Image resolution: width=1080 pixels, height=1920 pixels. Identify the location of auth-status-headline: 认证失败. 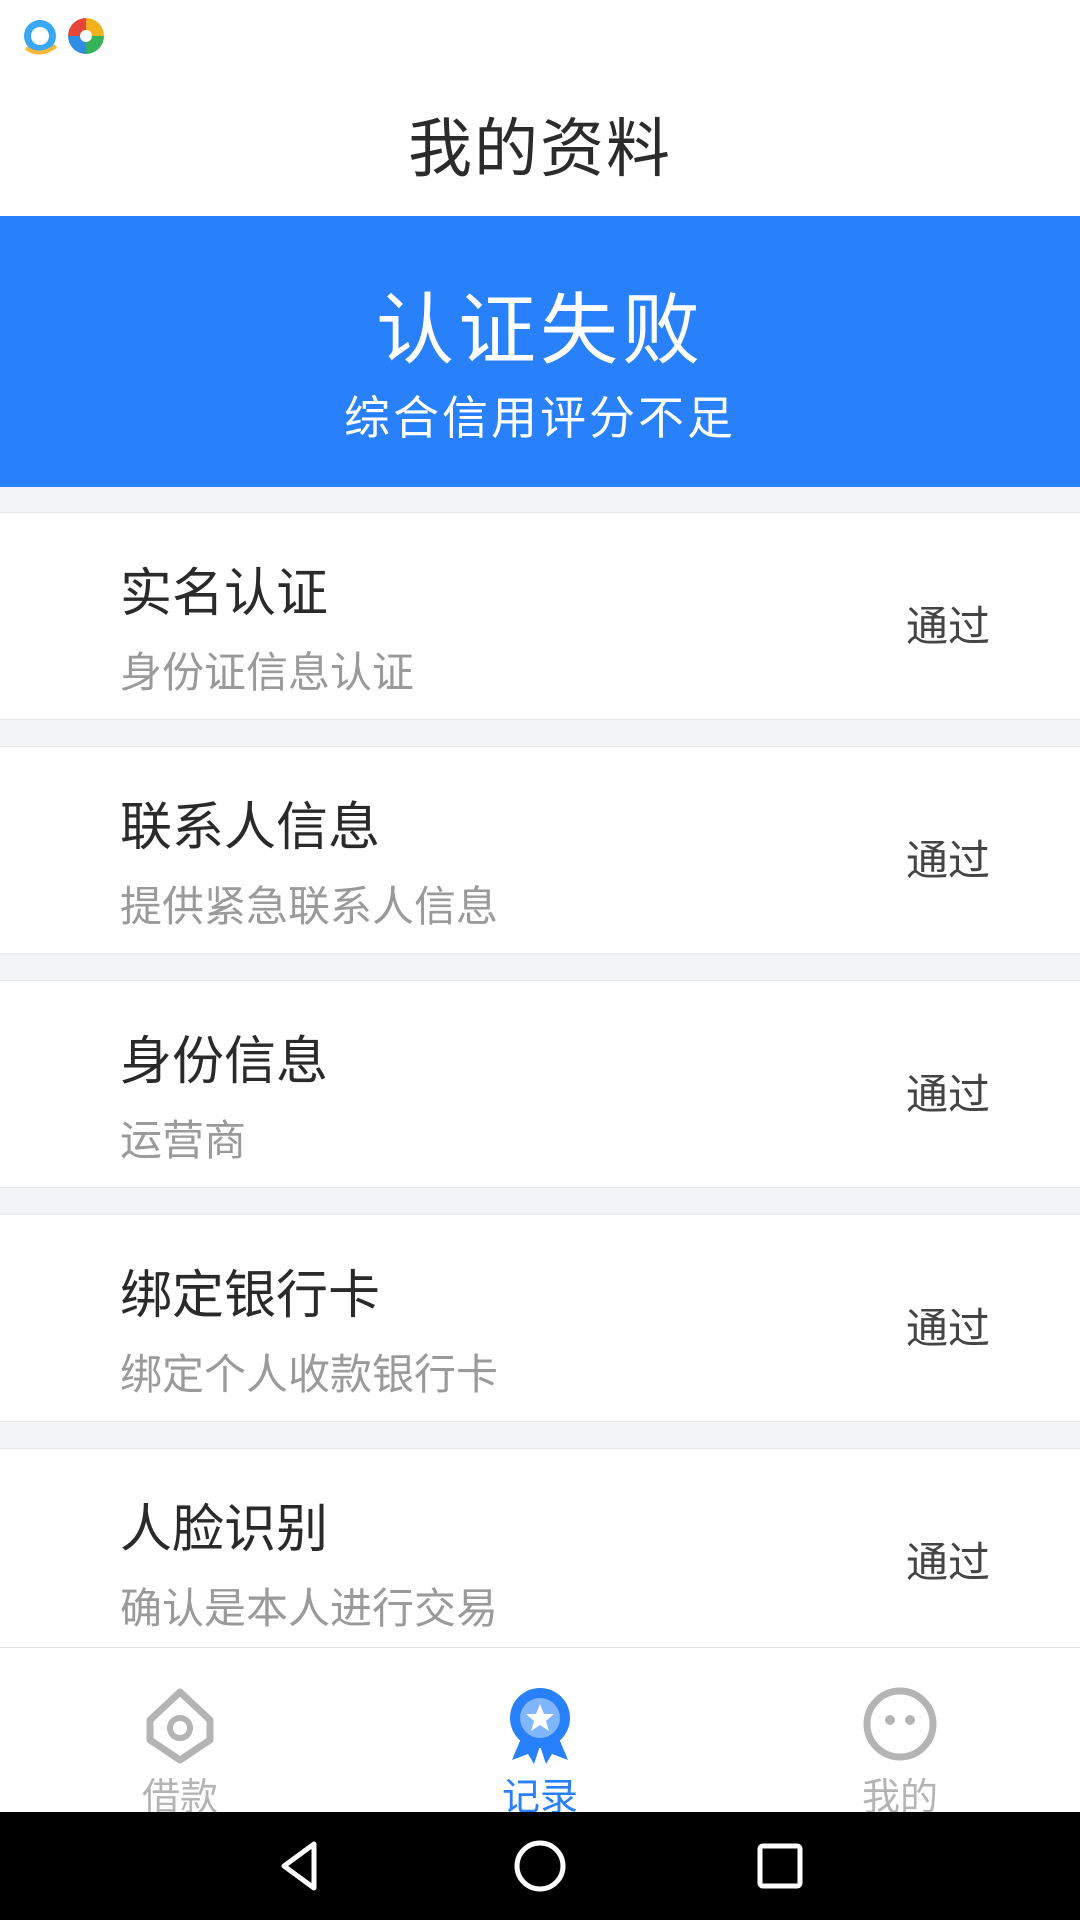
(539, 331).